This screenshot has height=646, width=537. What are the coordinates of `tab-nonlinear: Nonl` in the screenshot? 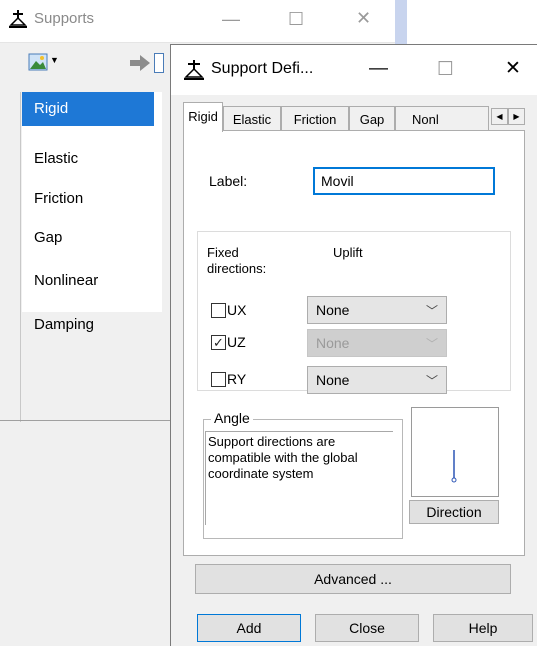 It's located at (442, 119).